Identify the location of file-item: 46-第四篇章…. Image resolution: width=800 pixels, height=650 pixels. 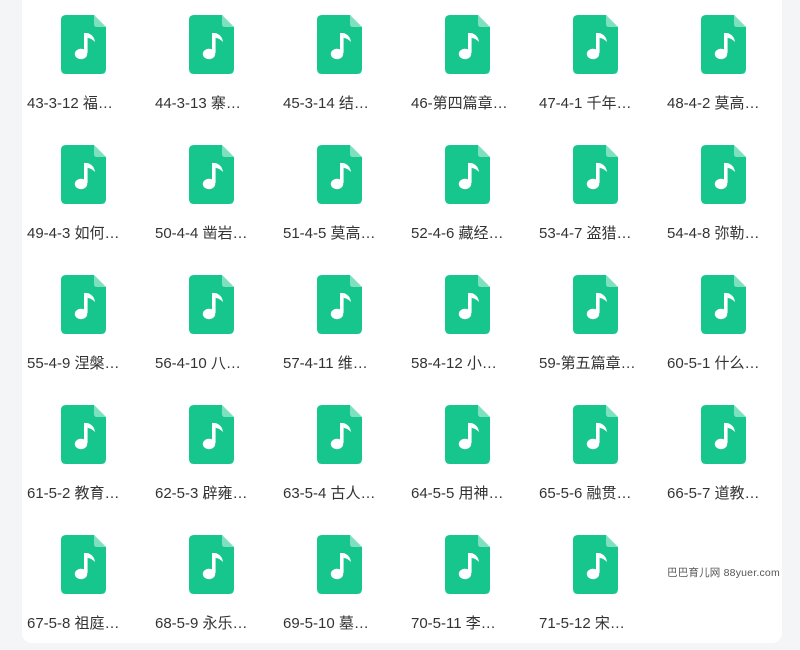
(470, 65).